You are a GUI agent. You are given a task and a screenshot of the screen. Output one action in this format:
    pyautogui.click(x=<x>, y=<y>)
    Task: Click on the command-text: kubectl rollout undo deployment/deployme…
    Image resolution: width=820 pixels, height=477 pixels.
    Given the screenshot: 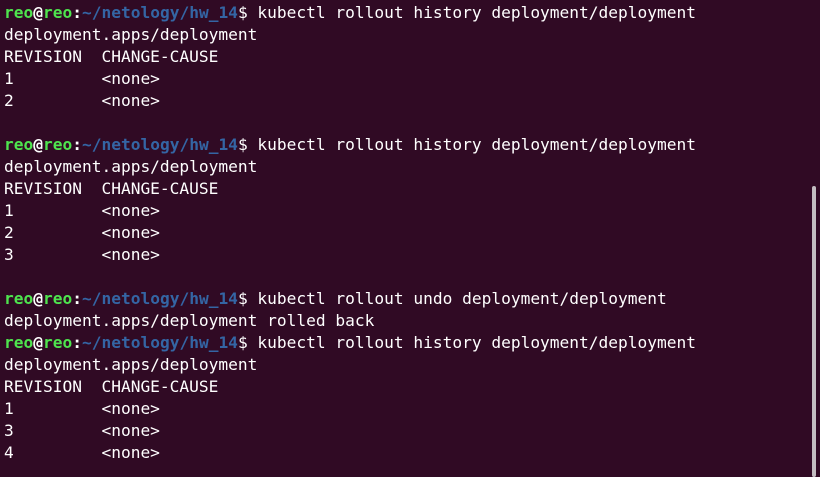 What is the action you would take?
    pyautogui.click(x=457, y=298)
    